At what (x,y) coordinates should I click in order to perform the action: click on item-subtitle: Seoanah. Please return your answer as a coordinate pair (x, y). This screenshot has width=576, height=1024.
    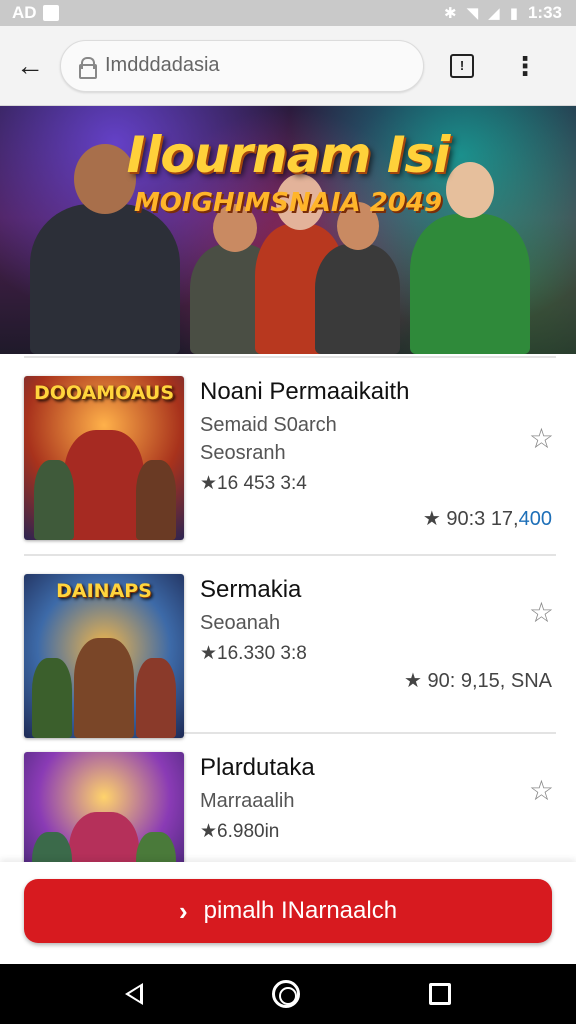
    Looking at the image, I should click on (240, 623).